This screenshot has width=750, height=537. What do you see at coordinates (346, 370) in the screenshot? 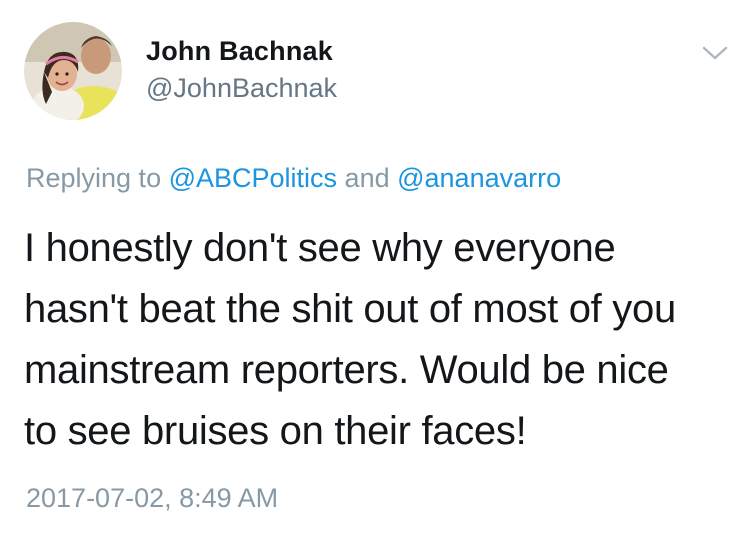
I see `tweet-text-line: mainstream reporters. Would be nice` at bounding box center [346, 370].